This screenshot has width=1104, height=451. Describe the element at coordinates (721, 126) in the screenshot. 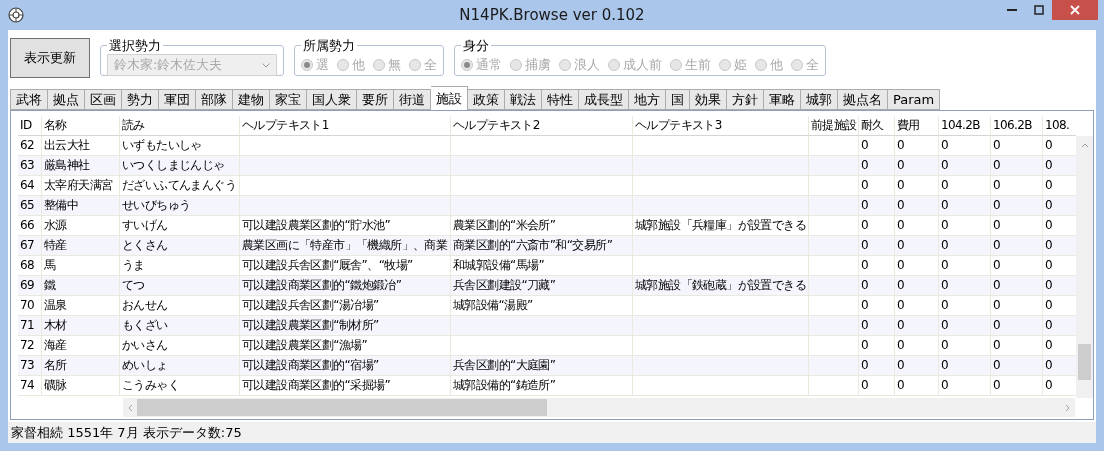

I see `column-header: ヘルプテキスト3` at that location.